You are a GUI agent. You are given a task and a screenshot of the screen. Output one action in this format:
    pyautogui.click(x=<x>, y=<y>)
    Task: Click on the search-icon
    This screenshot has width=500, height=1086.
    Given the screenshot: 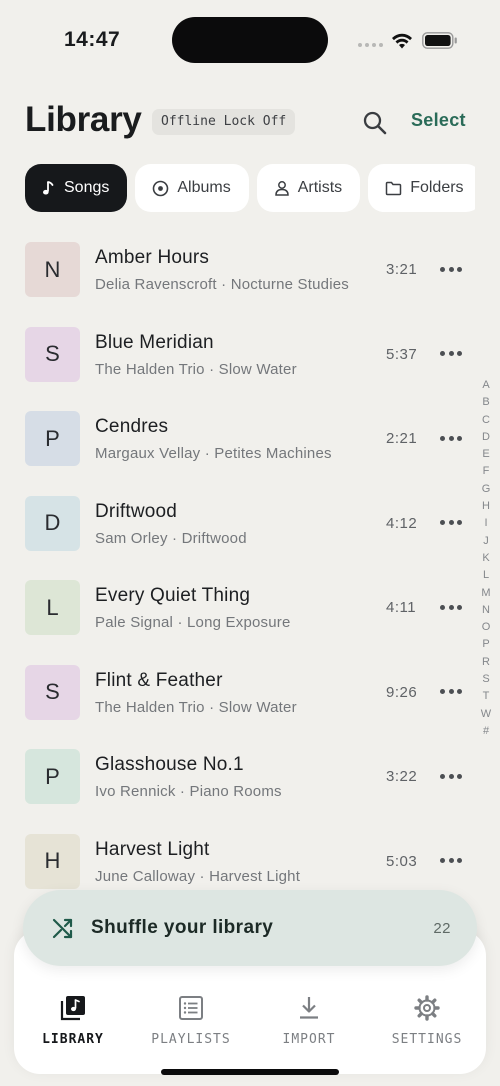 What is the action you would take?
    pyautogui.click(x=375, y=123)
    